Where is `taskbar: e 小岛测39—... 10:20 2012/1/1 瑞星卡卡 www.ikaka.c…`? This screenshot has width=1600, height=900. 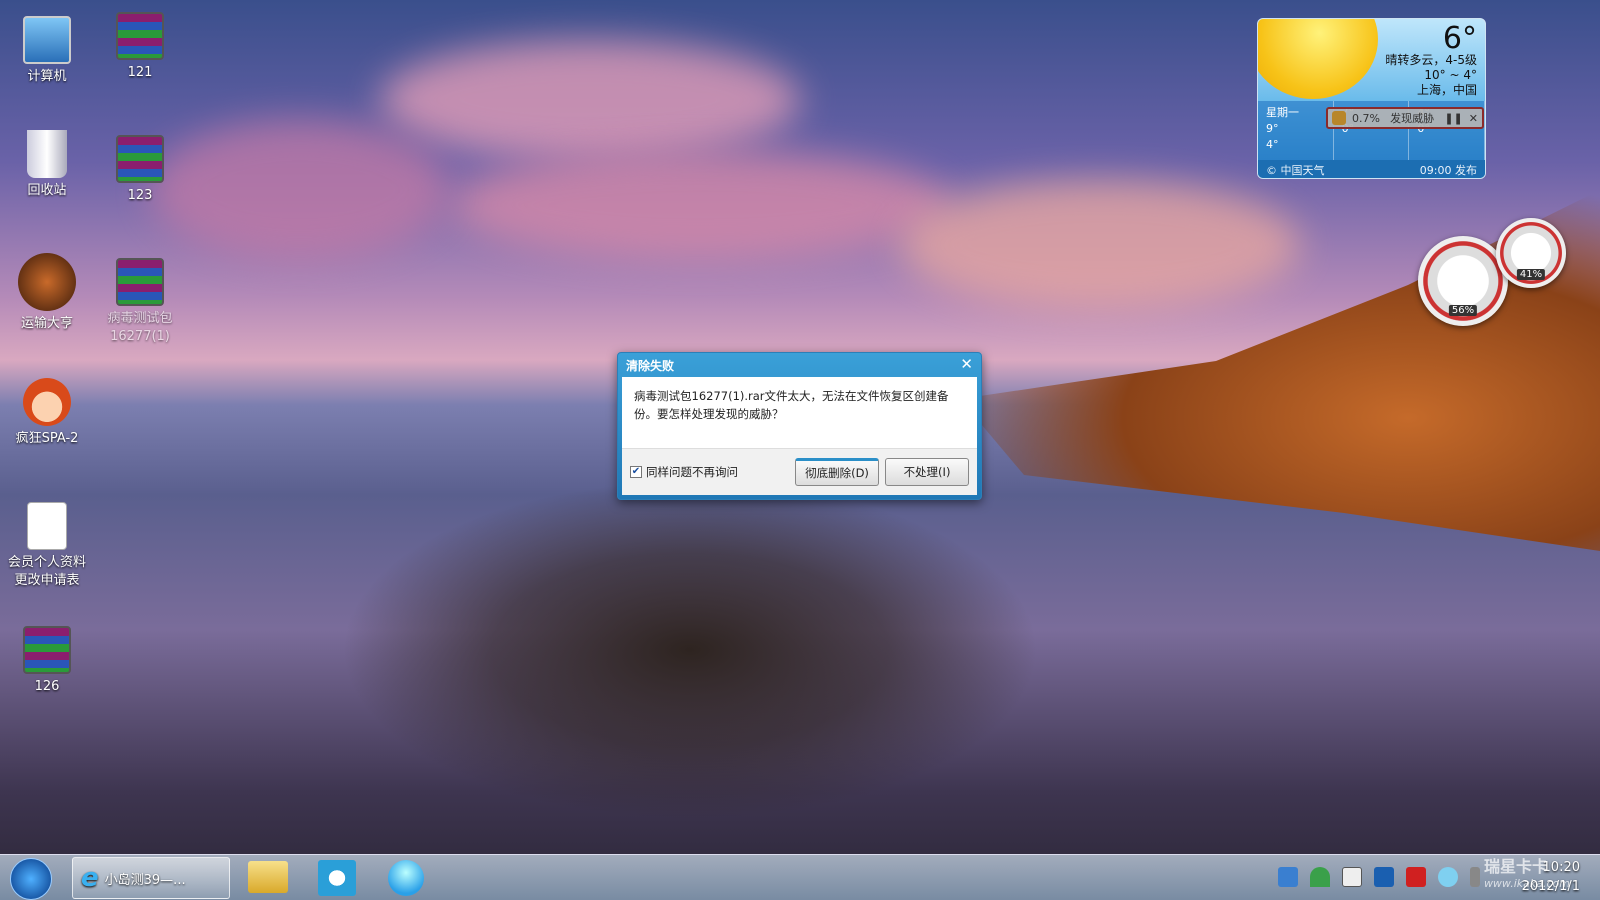 taskbar: e 小岛测39—... 10:20 2012/1/1 瑞星卡卡 www.ikaka.c… is located at coordinates (800, 877).